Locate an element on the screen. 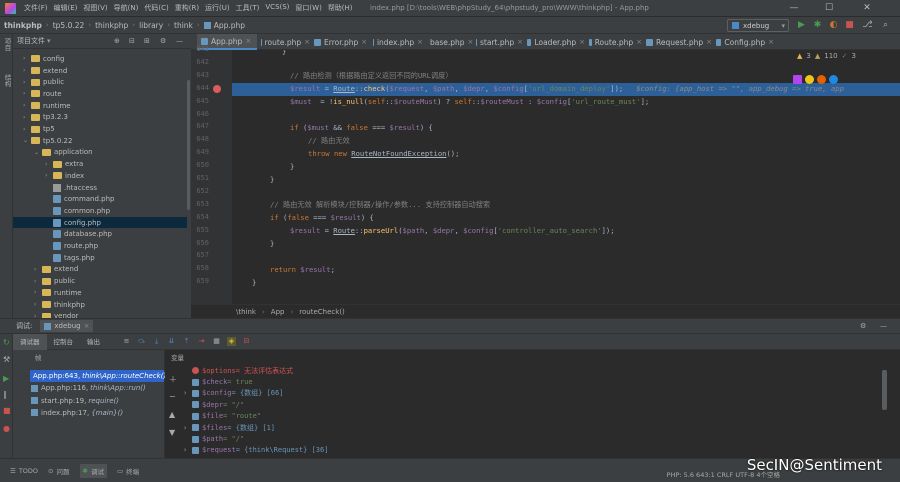 The width and height of the screenshot is (900, 482). breakpoints-icon: ● is located at coordinates (6, 428).